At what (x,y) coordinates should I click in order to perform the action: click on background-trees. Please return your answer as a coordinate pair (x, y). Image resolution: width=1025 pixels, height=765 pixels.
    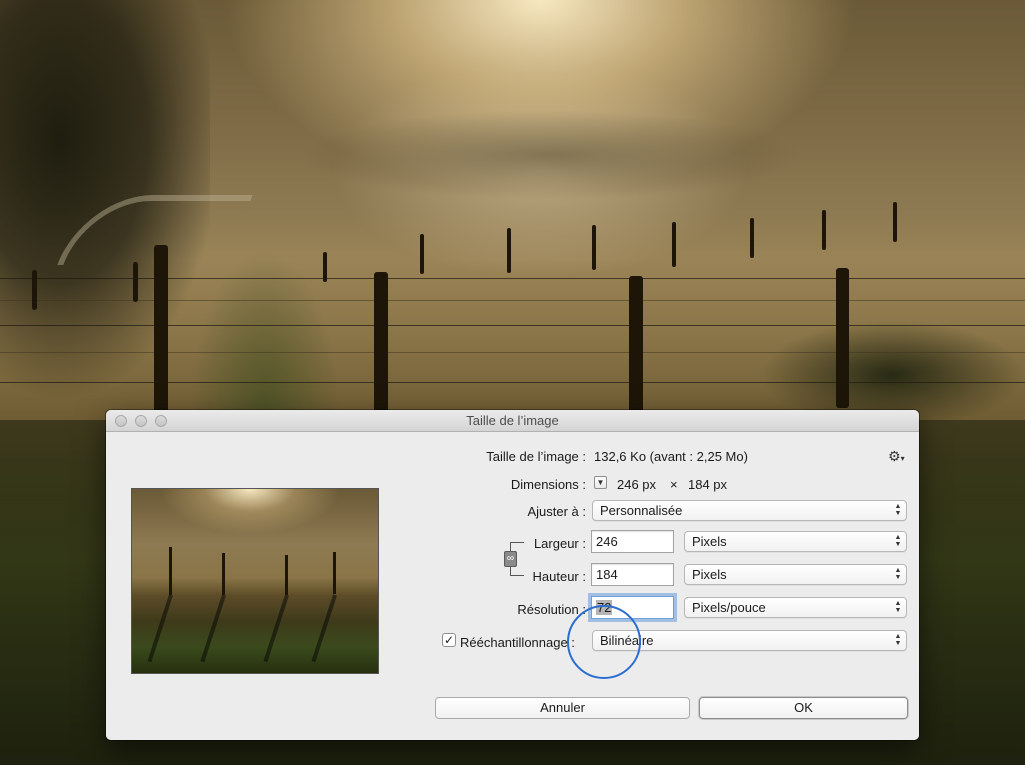
    Looking at the image, I should click on (550, 155).